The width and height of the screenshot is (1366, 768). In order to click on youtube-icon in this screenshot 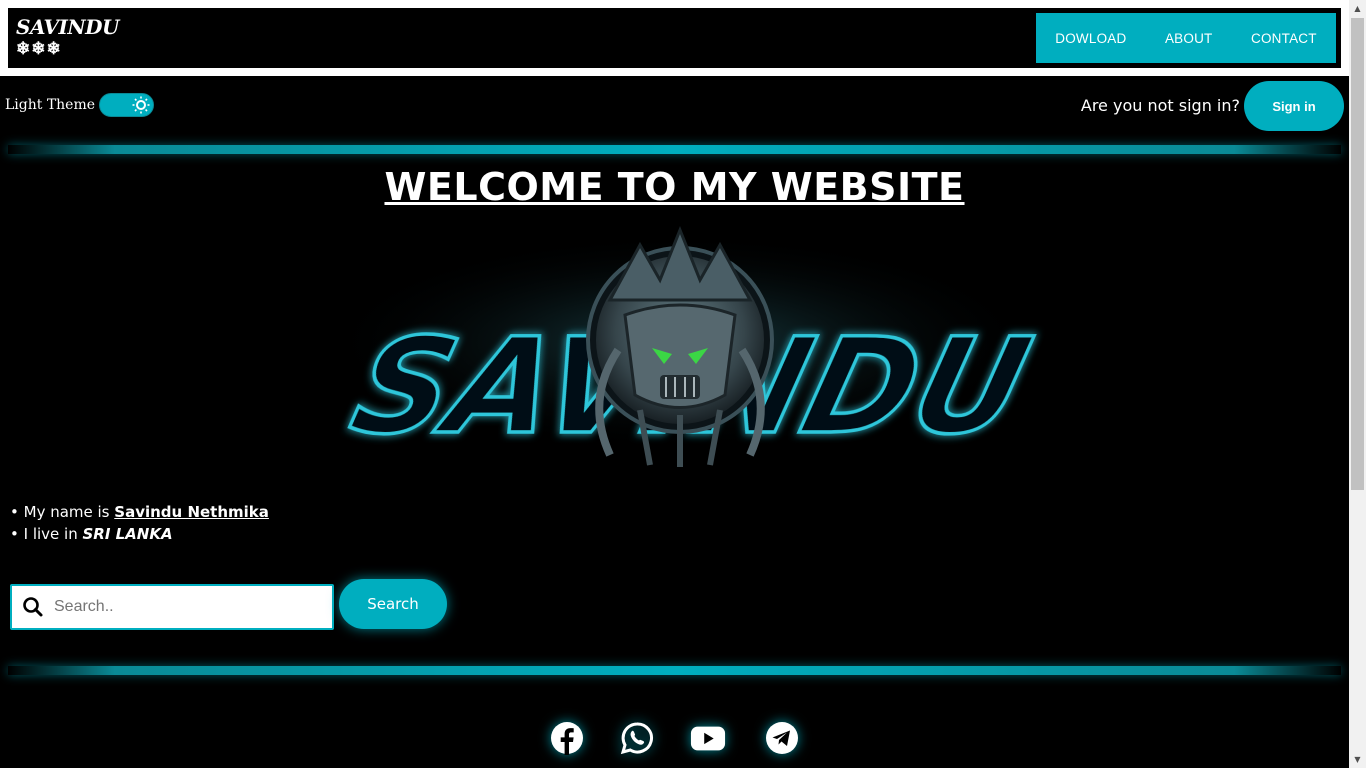, I will do `click(708, 738)`.